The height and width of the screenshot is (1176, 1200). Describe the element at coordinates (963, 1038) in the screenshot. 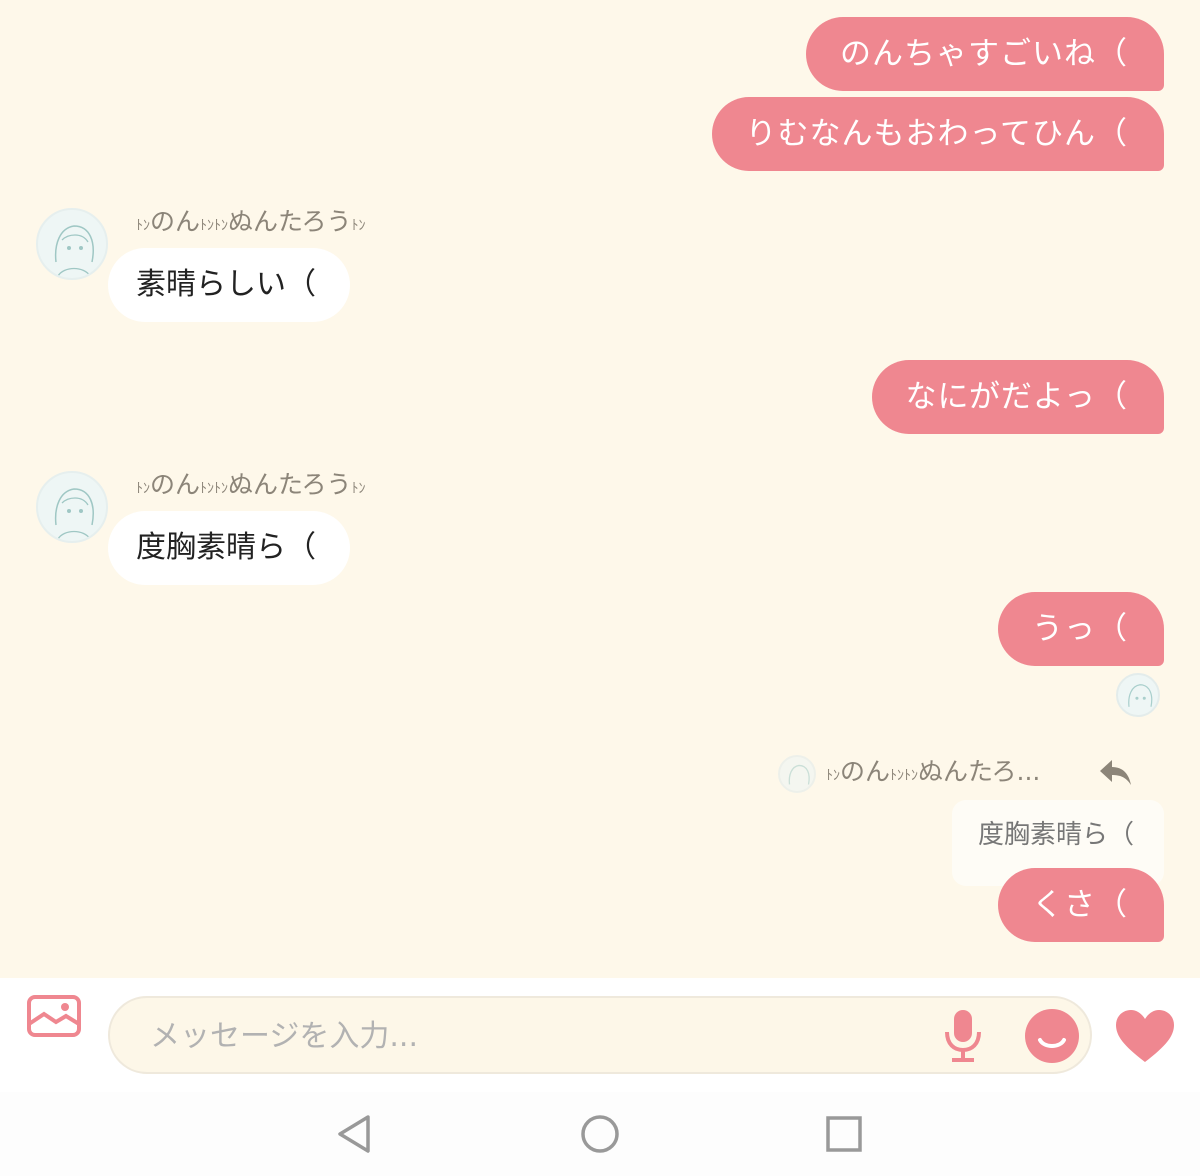

I see `microphone-icon` at that location.